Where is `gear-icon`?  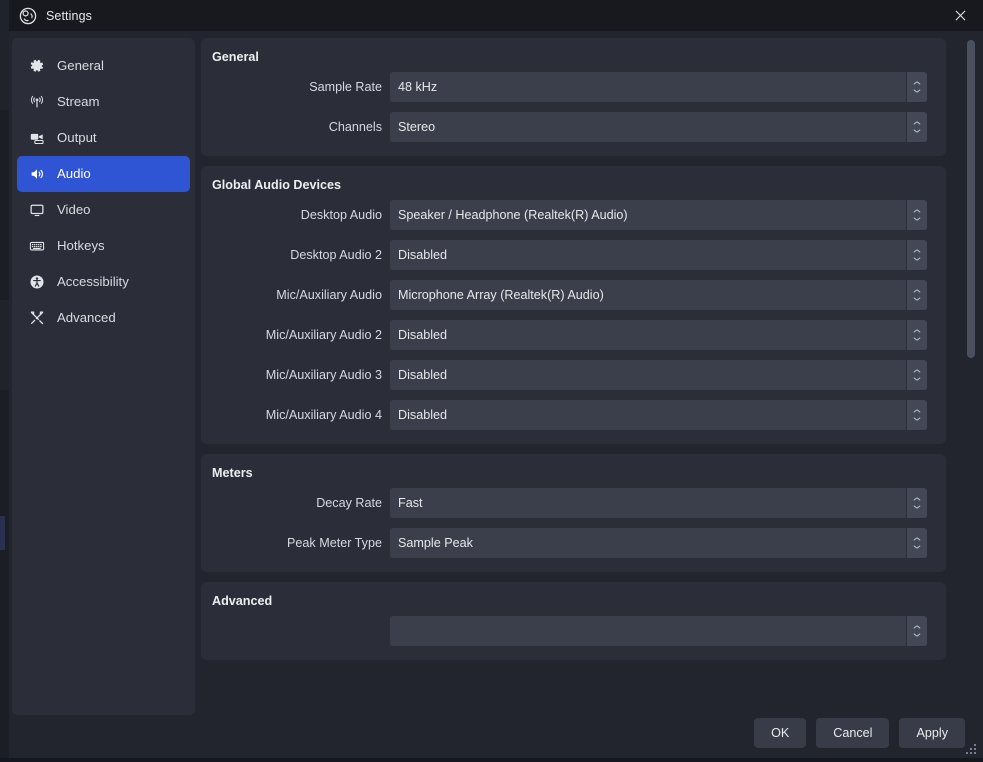
gear-icon is located at coordinates (36, 66).